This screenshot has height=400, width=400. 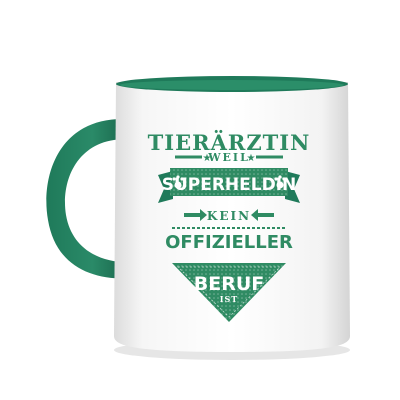 What do you see at coordinates (229, 216) in the screenshot?
I see `print-line-4: KEIN` at bounding box center [229, 216].